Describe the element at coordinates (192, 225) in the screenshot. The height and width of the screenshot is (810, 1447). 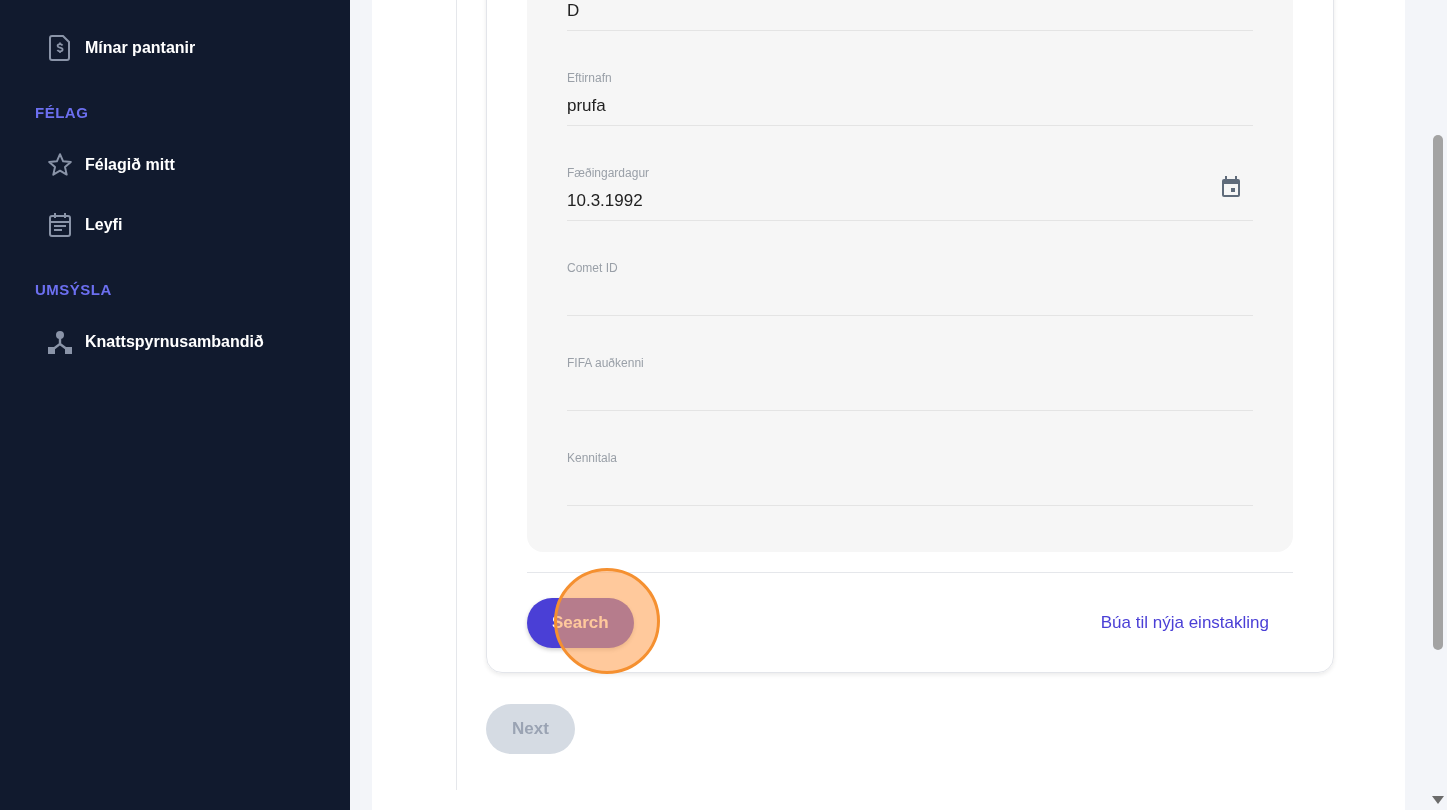
I see `sidebar-item: Leyfi` at that location.